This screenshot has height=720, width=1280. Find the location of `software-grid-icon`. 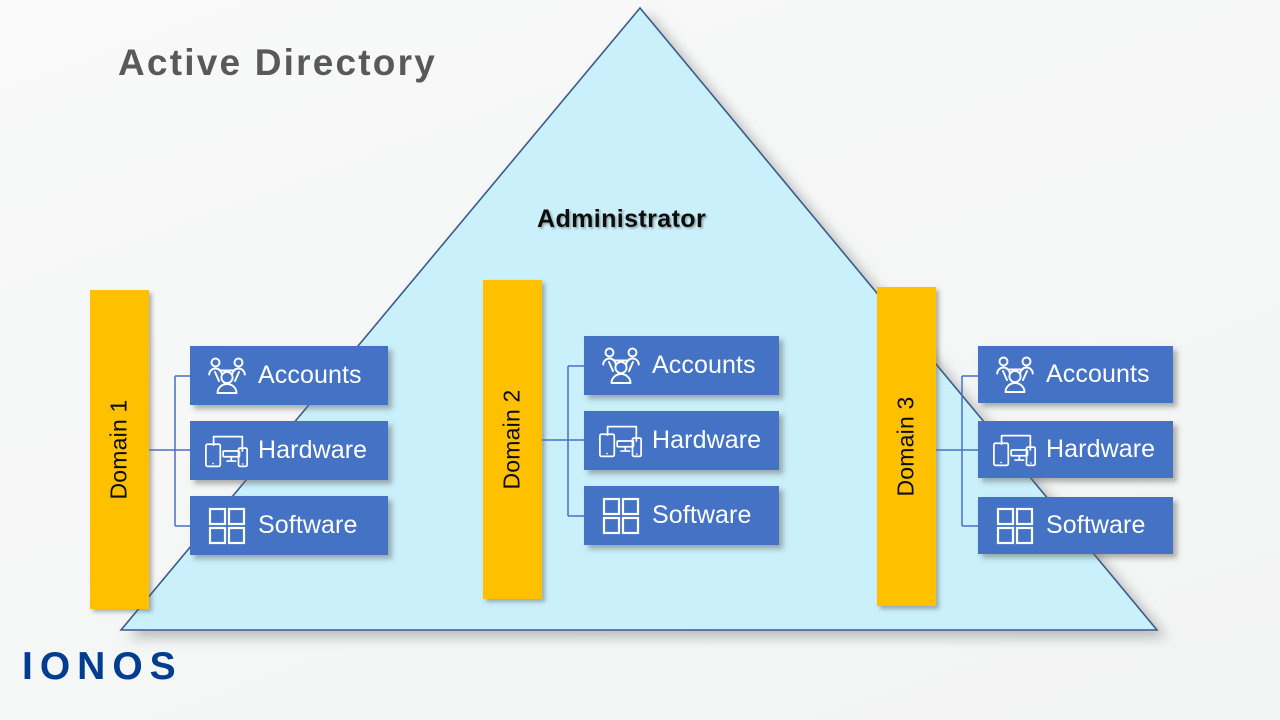

software-grid-icon is located at coordinates (1015, 526).